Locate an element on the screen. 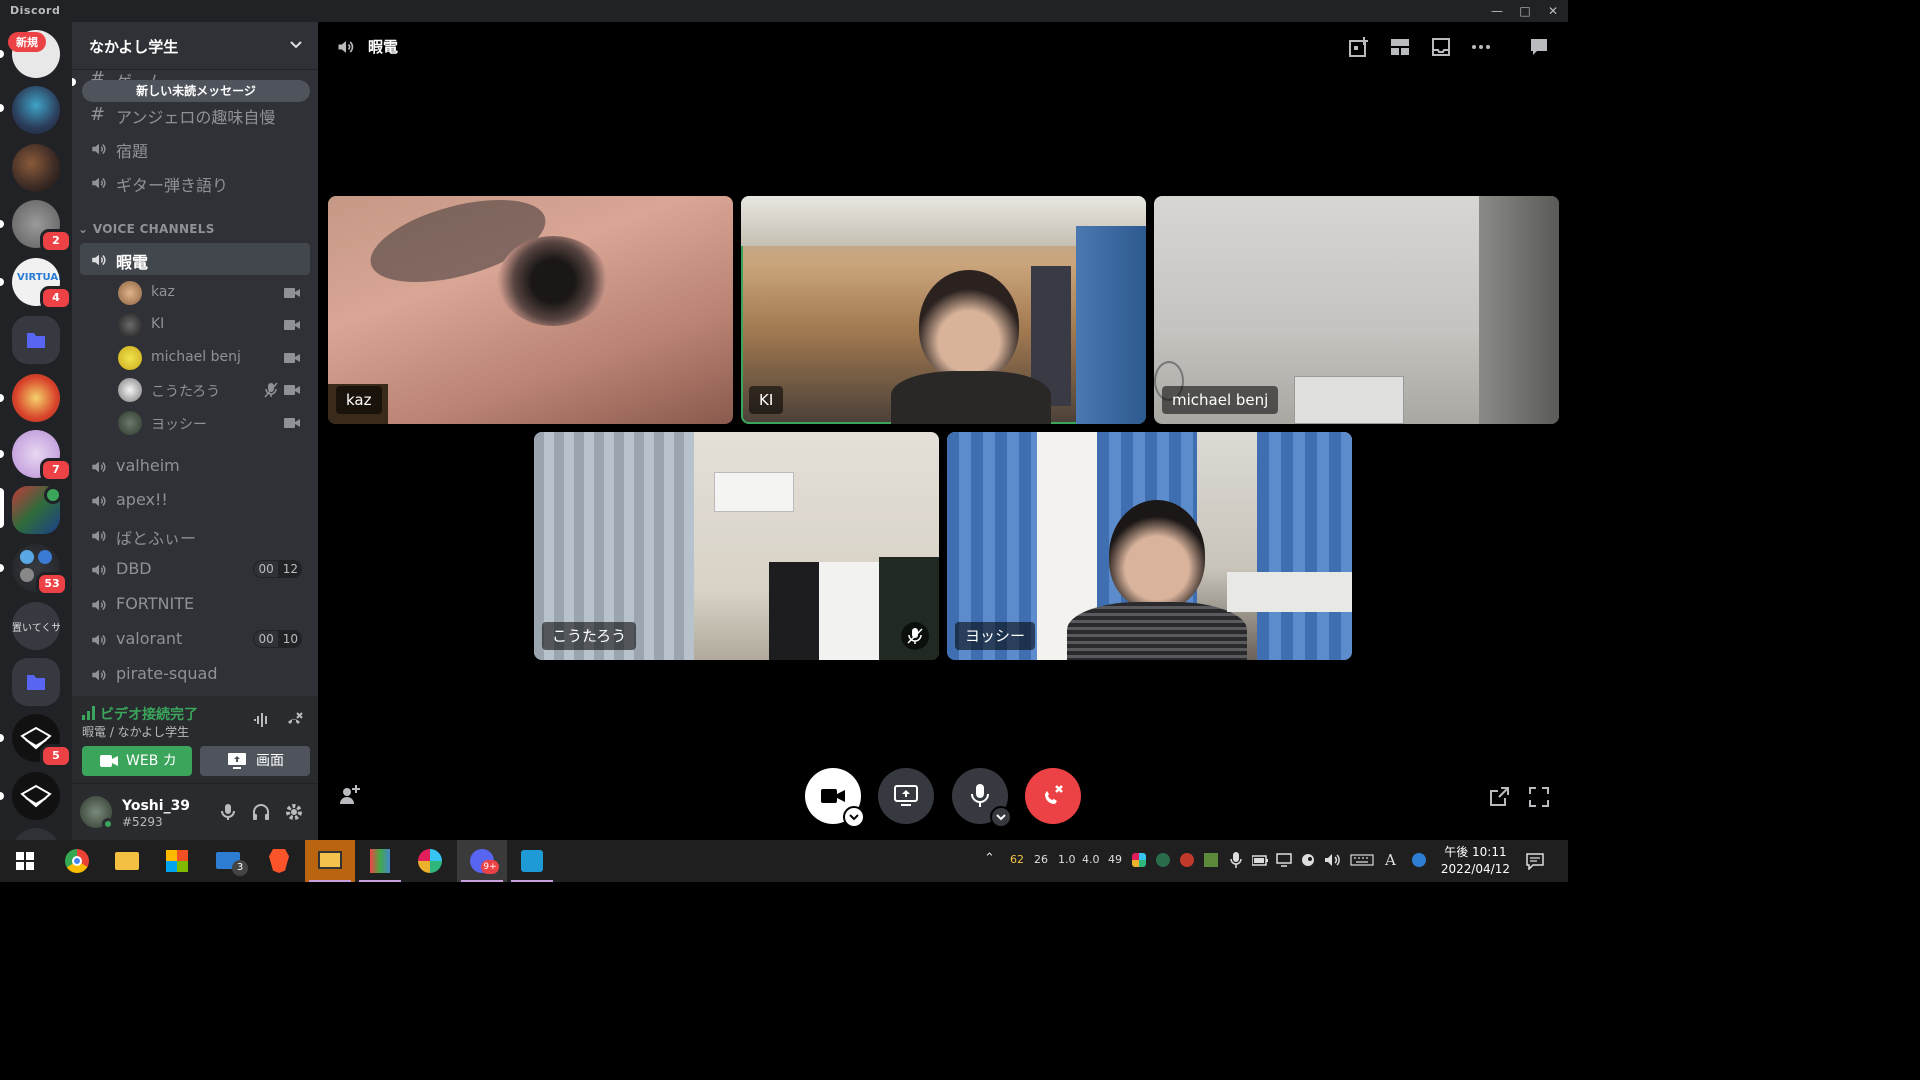 The width and height of the screenshot is (1920, 1080). disconnect-icon is located at coordinates (294, 720).